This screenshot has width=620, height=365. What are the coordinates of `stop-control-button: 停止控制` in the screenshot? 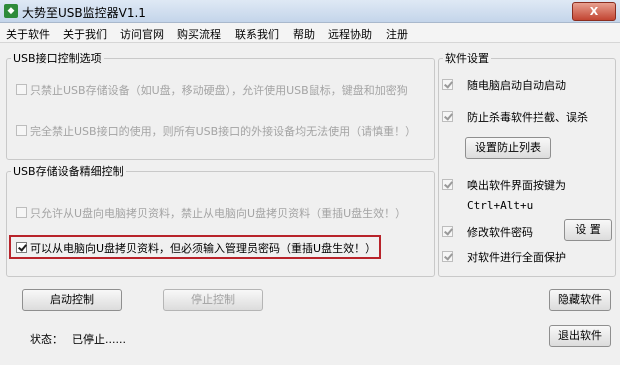 It's located at (213, 300).